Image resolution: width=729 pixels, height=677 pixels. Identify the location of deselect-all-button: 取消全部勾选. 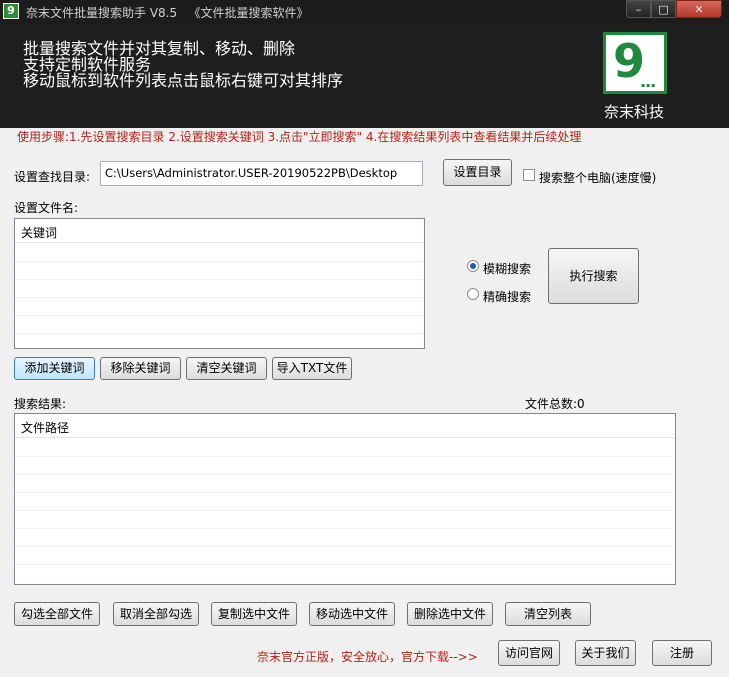
(156, 614).